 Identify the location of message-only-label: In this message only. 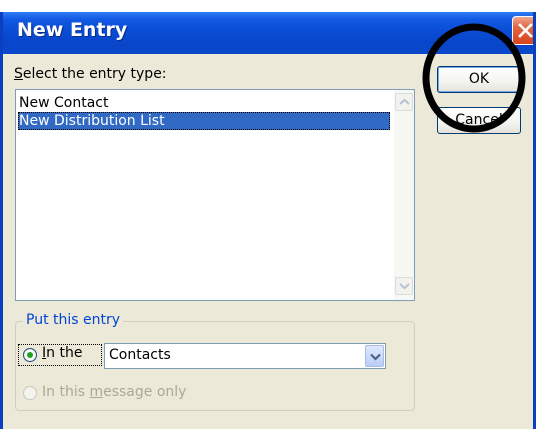
(114, 392).